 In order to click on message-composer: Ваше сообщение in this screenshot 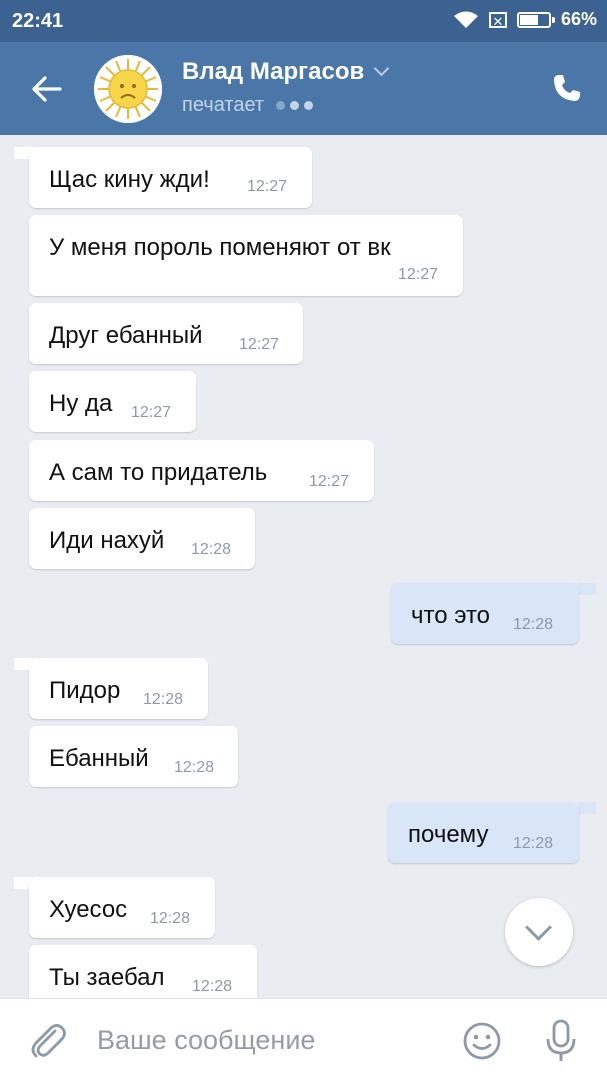, I will do `click(303, 1039)`.